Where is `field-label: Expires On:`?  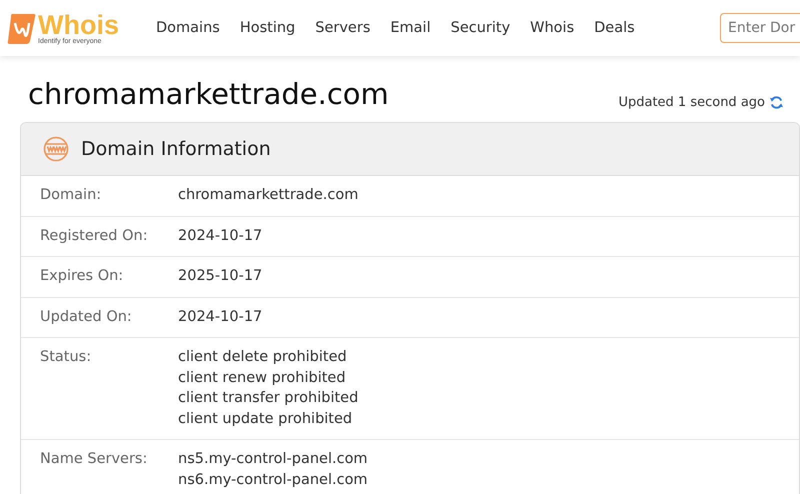 field-label: Expires On: is located at coordinates (82, 276).